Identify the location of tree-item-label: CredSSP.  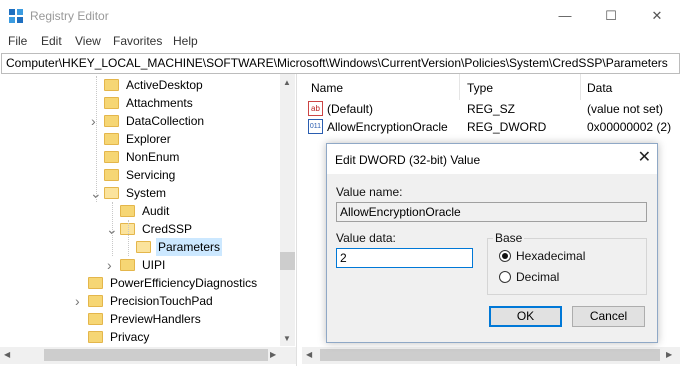
(167, 229).